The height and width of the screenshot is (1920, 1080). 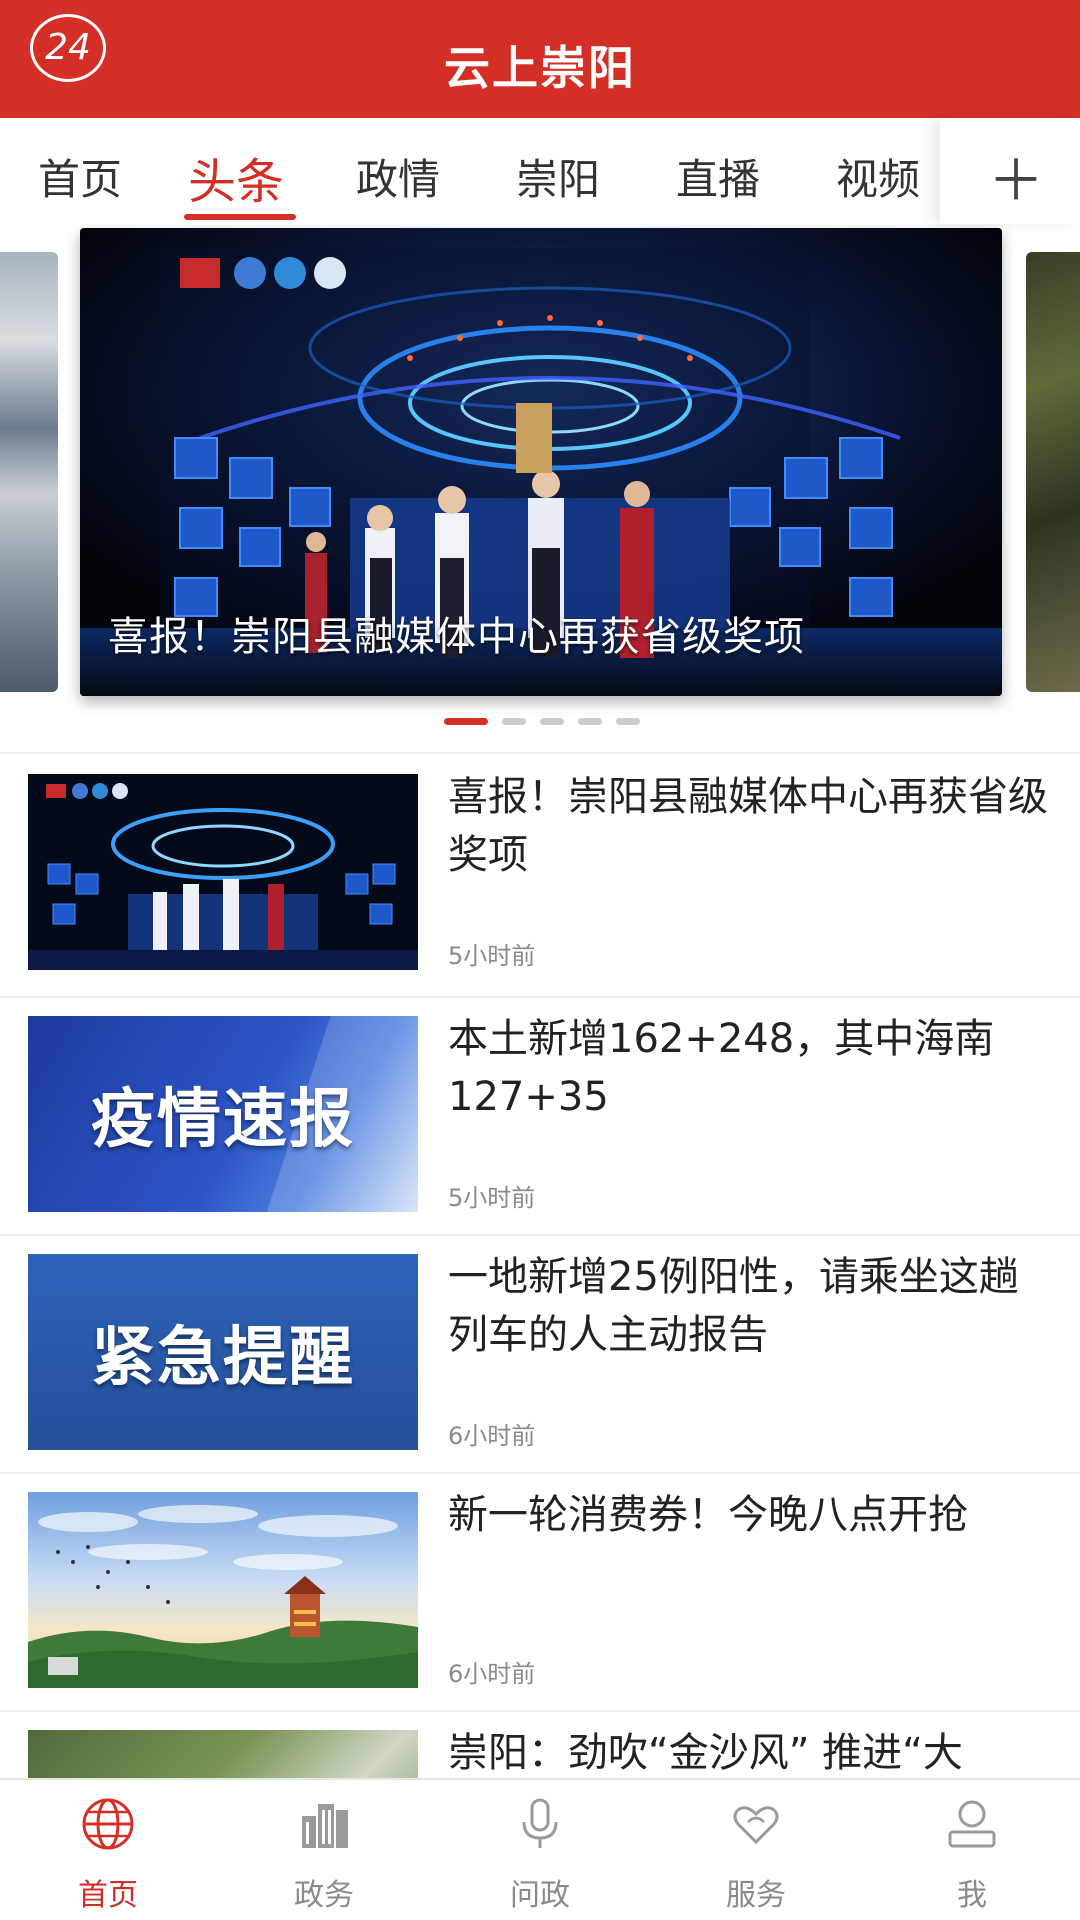 I want to click on carousel-prev-slide, so click(x=29, y=472).